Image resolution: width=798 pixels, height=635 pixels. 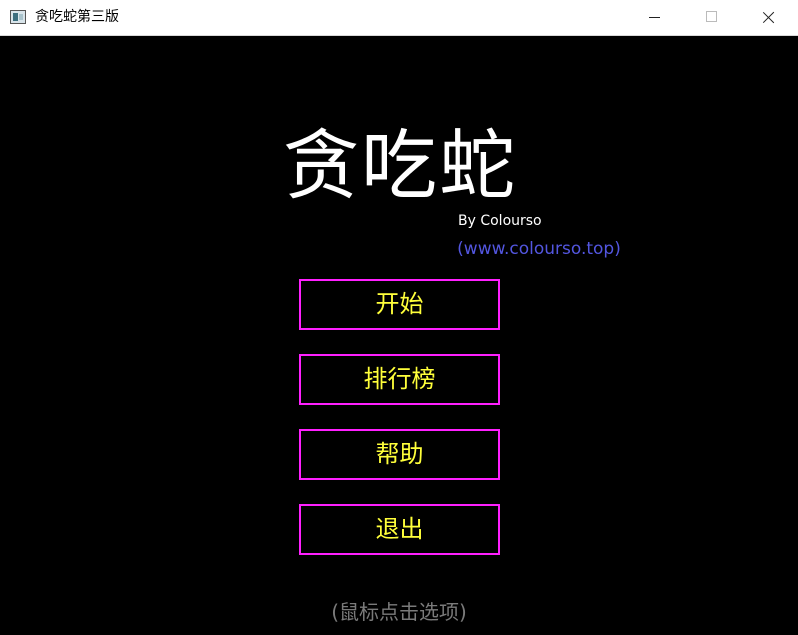 What do you see at coordinates (399, 454) in the screenshot?
I see `help-button: 帮助` at bounding box center [399, 454].